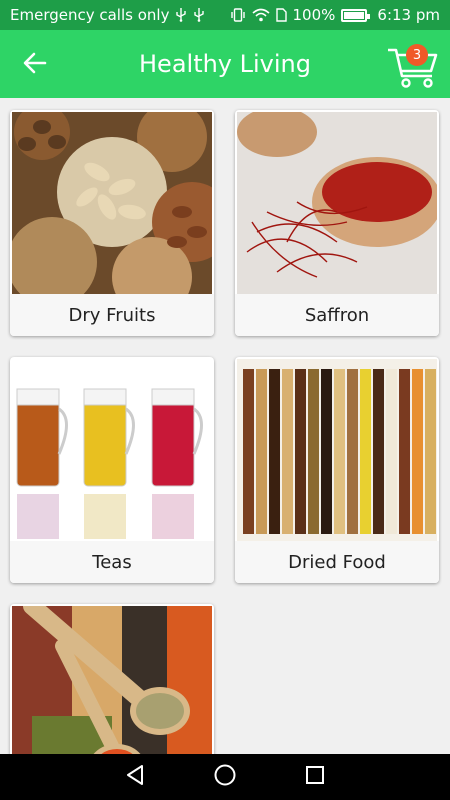 Image resolution: width=450 pixels, height=800 pixels. Describe the element at coordinates (413, 72) in the screenshot. I see `shopping-cart-icon` at that location.